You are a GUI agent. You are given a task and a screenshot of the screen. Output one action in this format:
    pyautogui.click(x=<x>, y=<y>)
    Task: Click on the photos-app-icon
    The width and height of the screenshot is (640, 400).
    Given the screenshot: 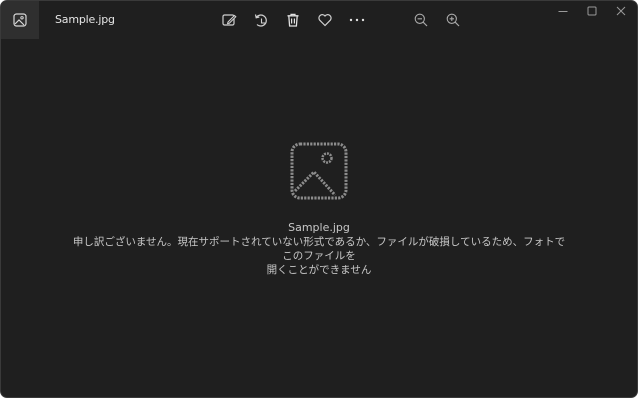 What is the action you would take?
    pyautogui.click(x=20, y=20)
    